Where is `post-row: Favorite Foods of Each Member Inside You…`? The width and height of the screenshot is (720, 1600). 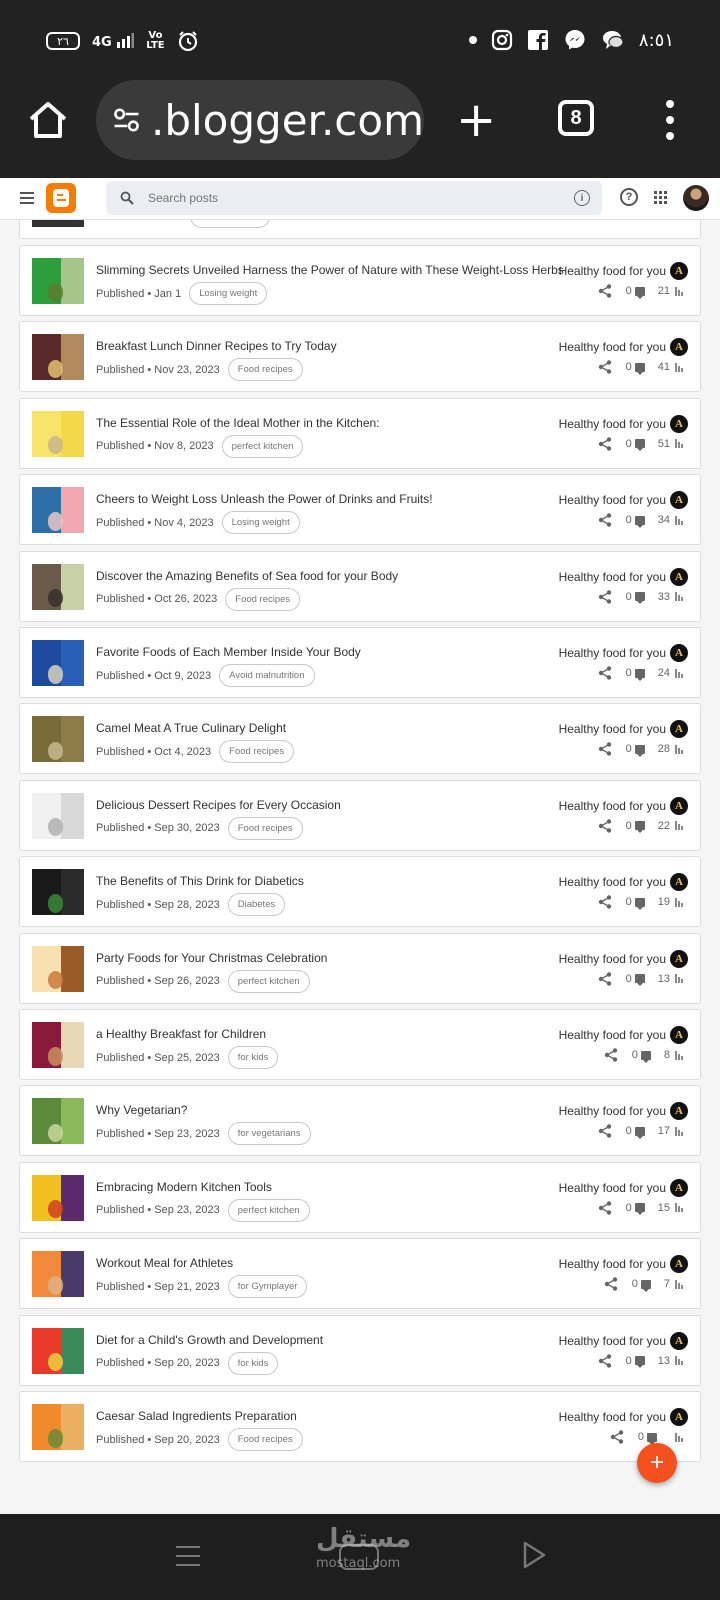 post-row: Favorite Foods of Each Member Inside You… is located at coordinates (360, 662).